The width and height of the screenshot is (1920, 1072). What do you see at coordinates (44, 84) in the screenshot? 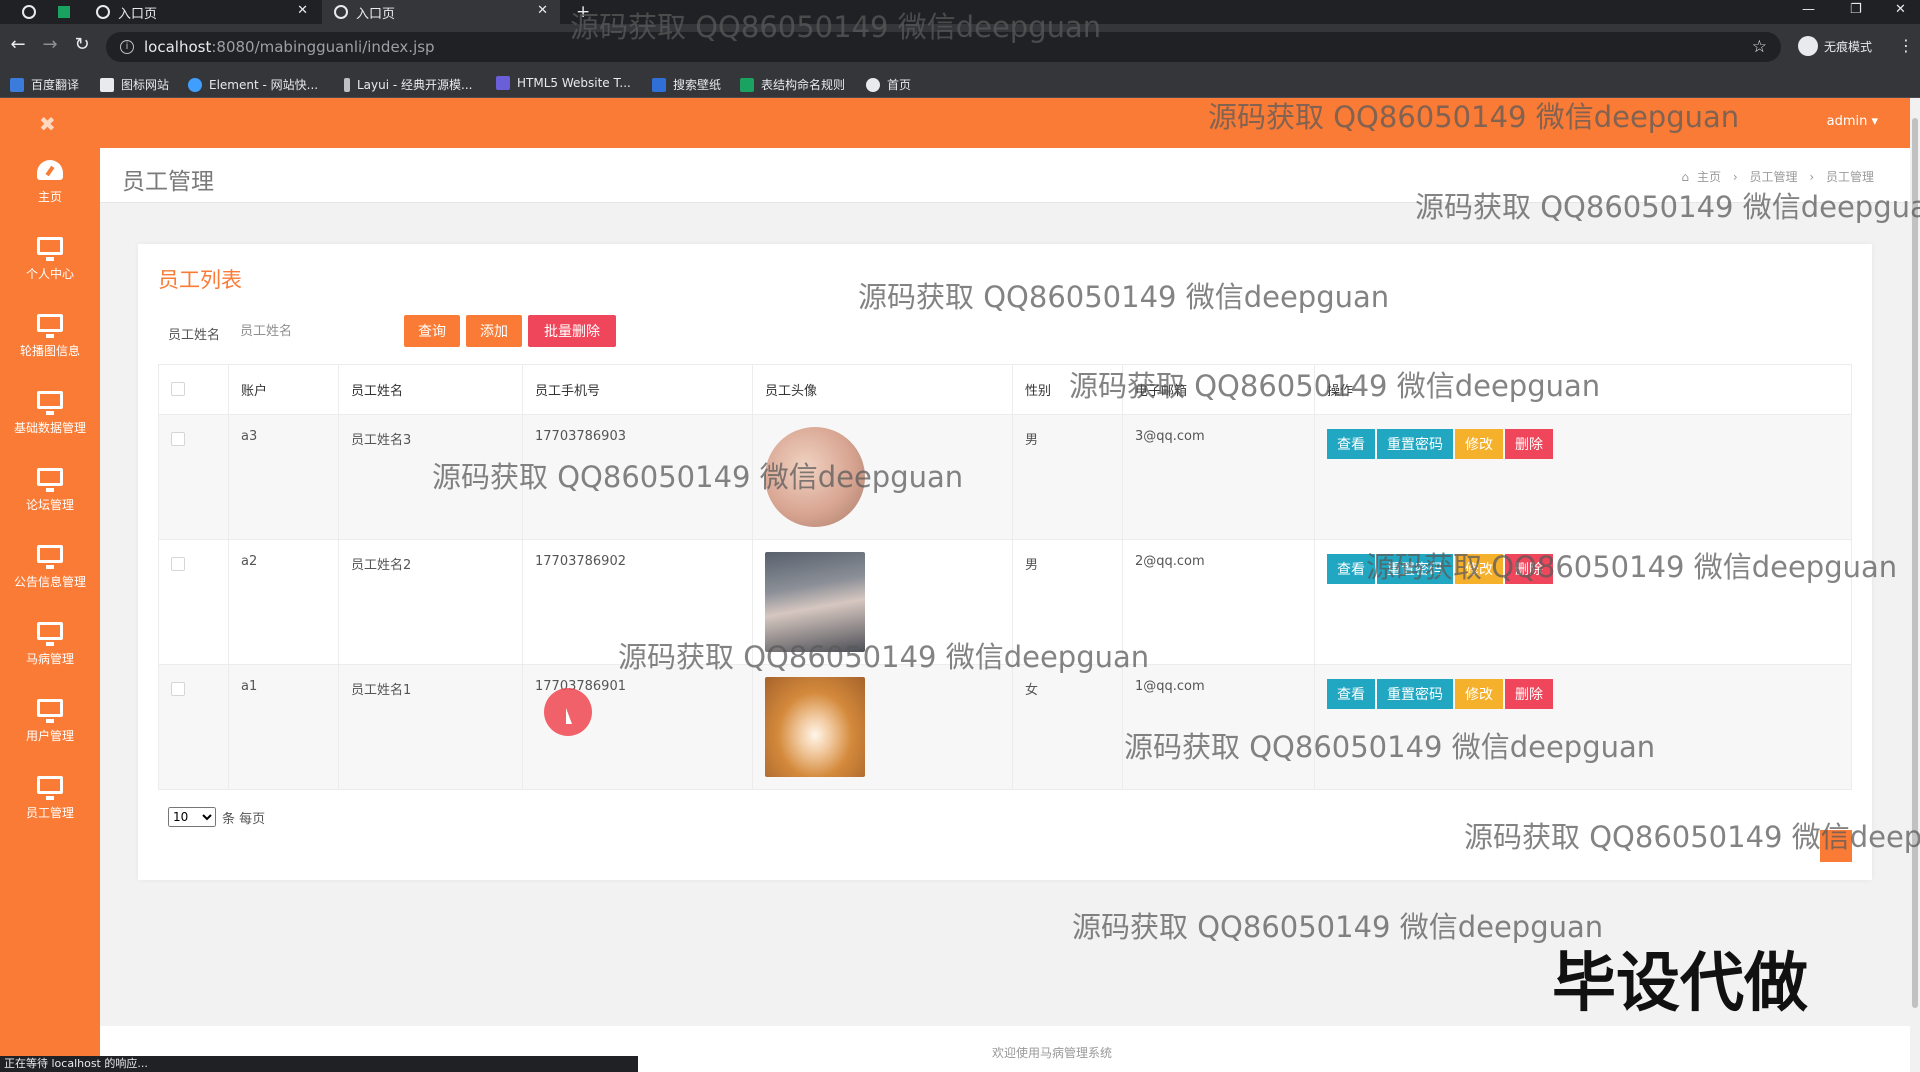
I see `bookmark-item: 百度翻译` at bounding box center [44, 84].